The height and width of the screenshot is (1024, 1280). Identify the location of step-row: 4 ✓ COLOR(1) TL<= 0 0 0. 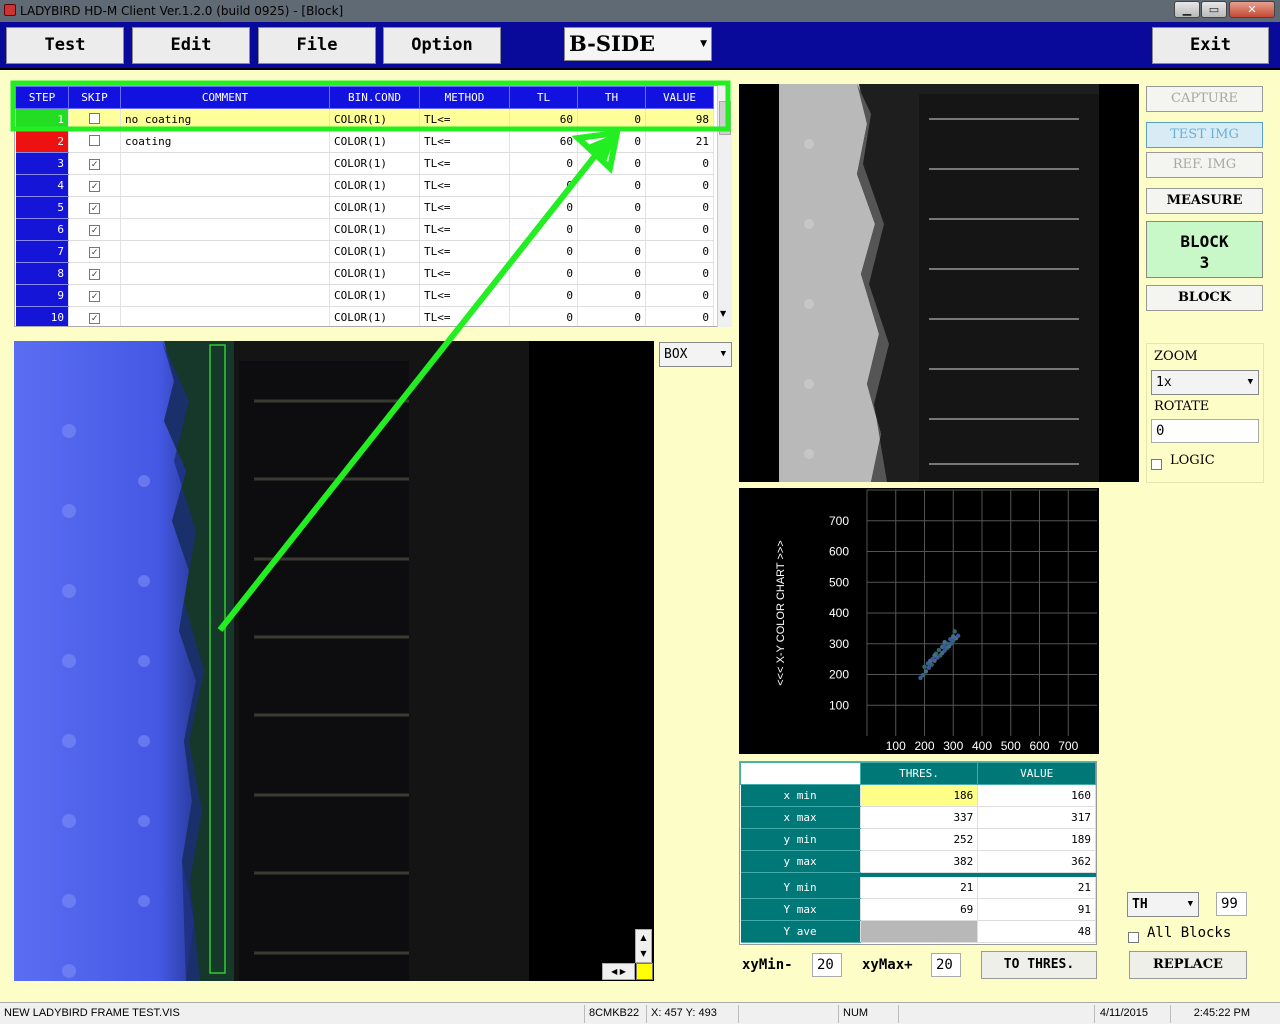
(364, 185).